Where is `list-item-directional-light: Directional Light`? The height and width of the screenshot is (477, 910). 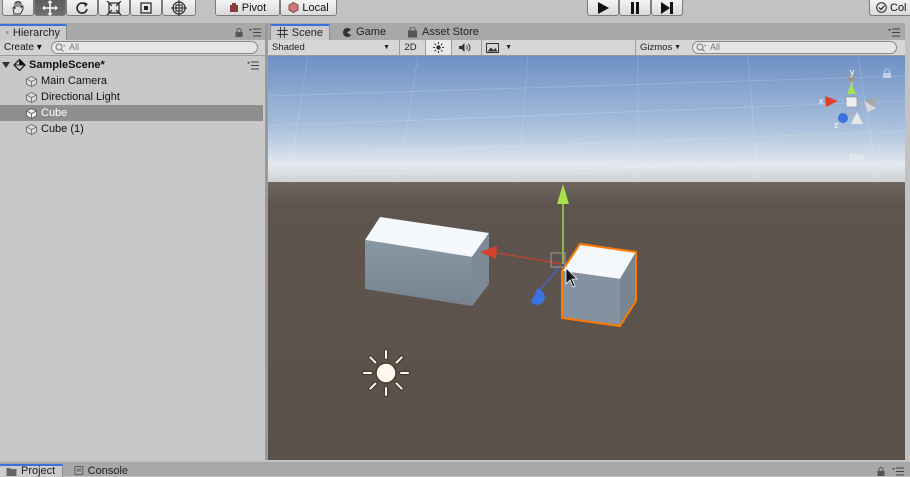
list-item-directional-light: Directional Light is located at coordinates (131, 97).